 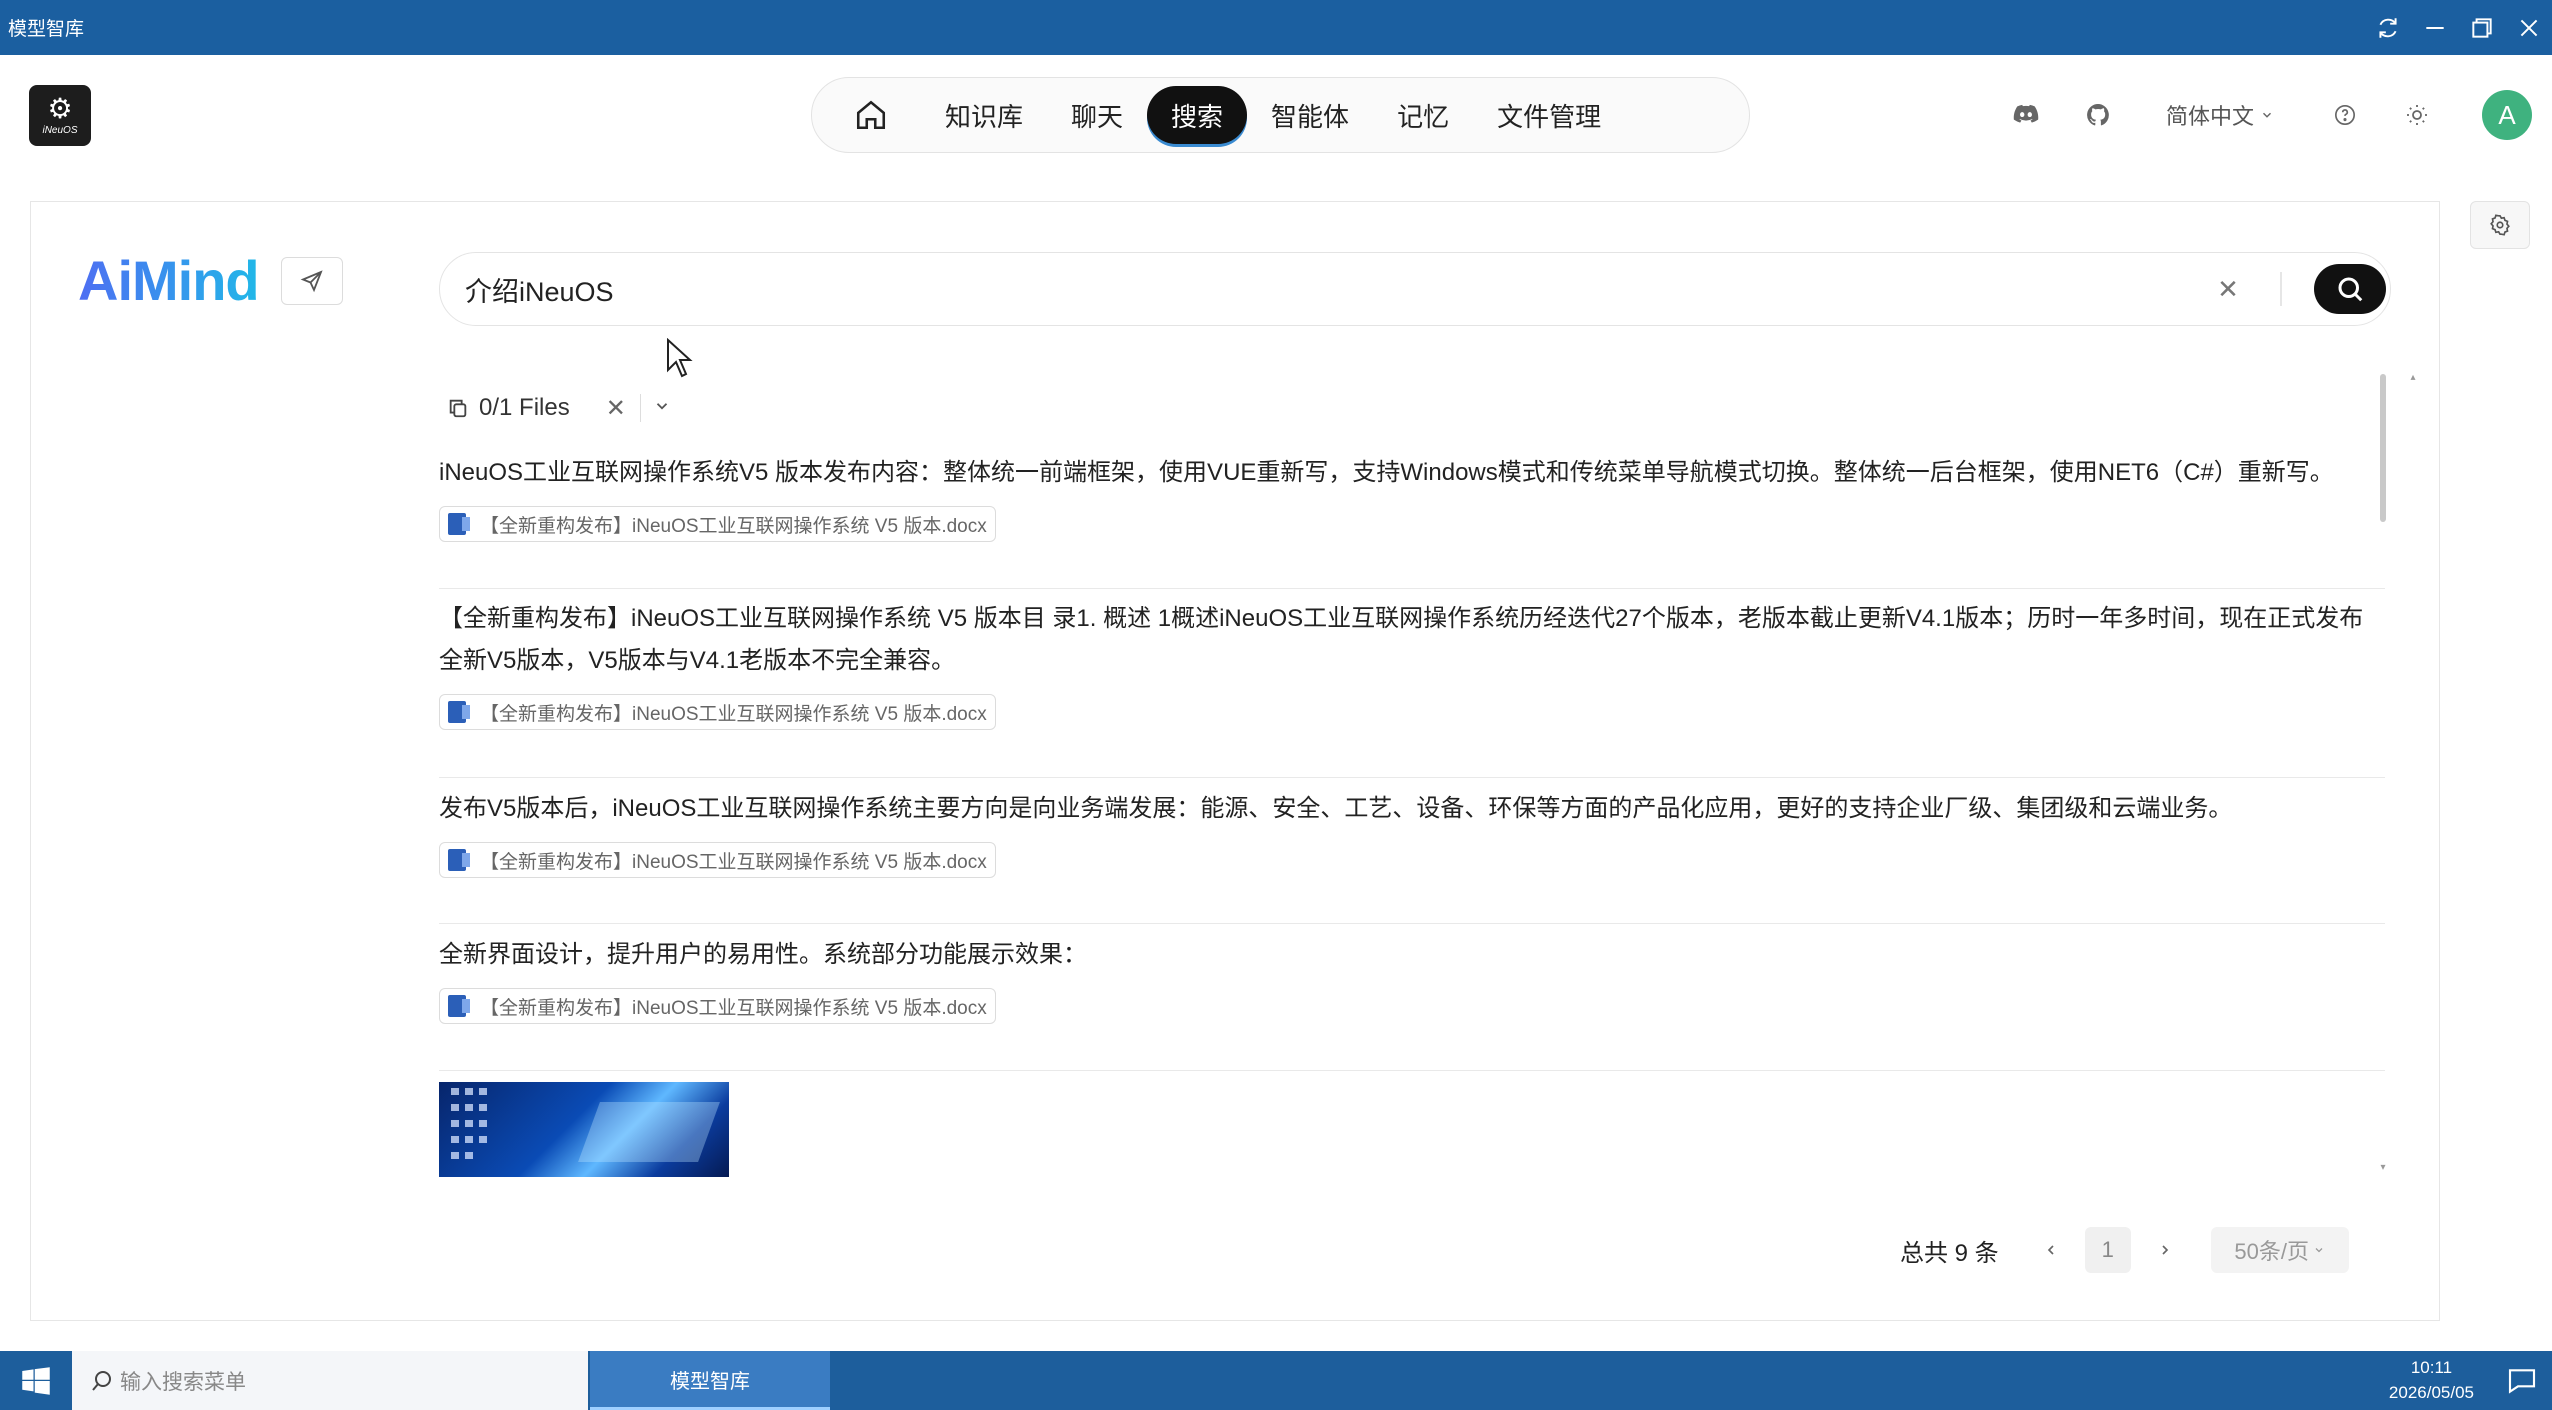 I want to click on clear-search-button: ✕, so click(x=2228, y=289).